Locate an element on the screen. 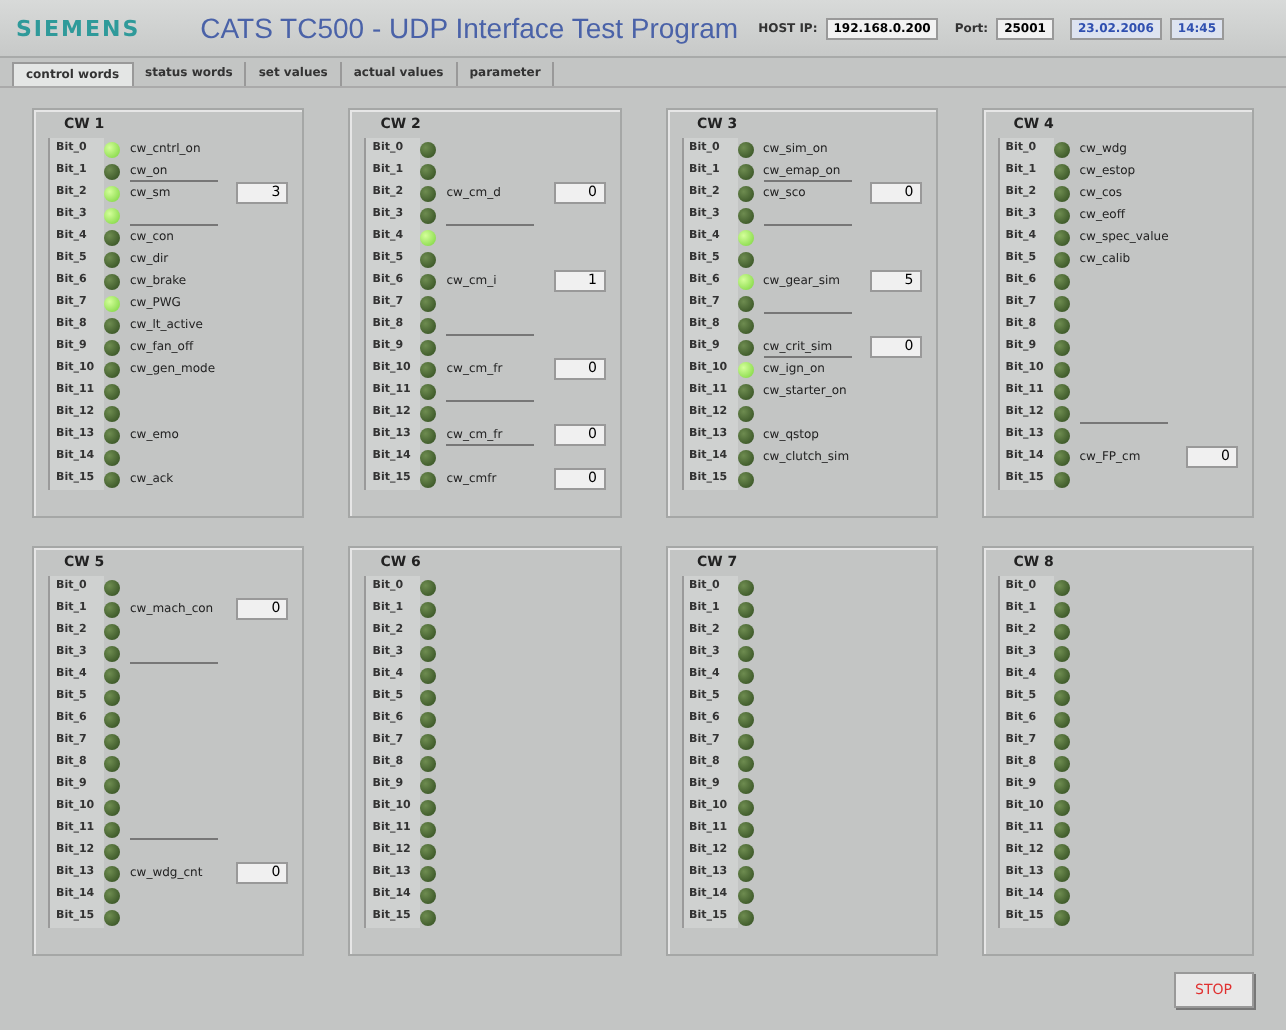 This screenshot has width=1286, height=1030. brand-logo: SIEMENS is located at coordinates (78, 29).